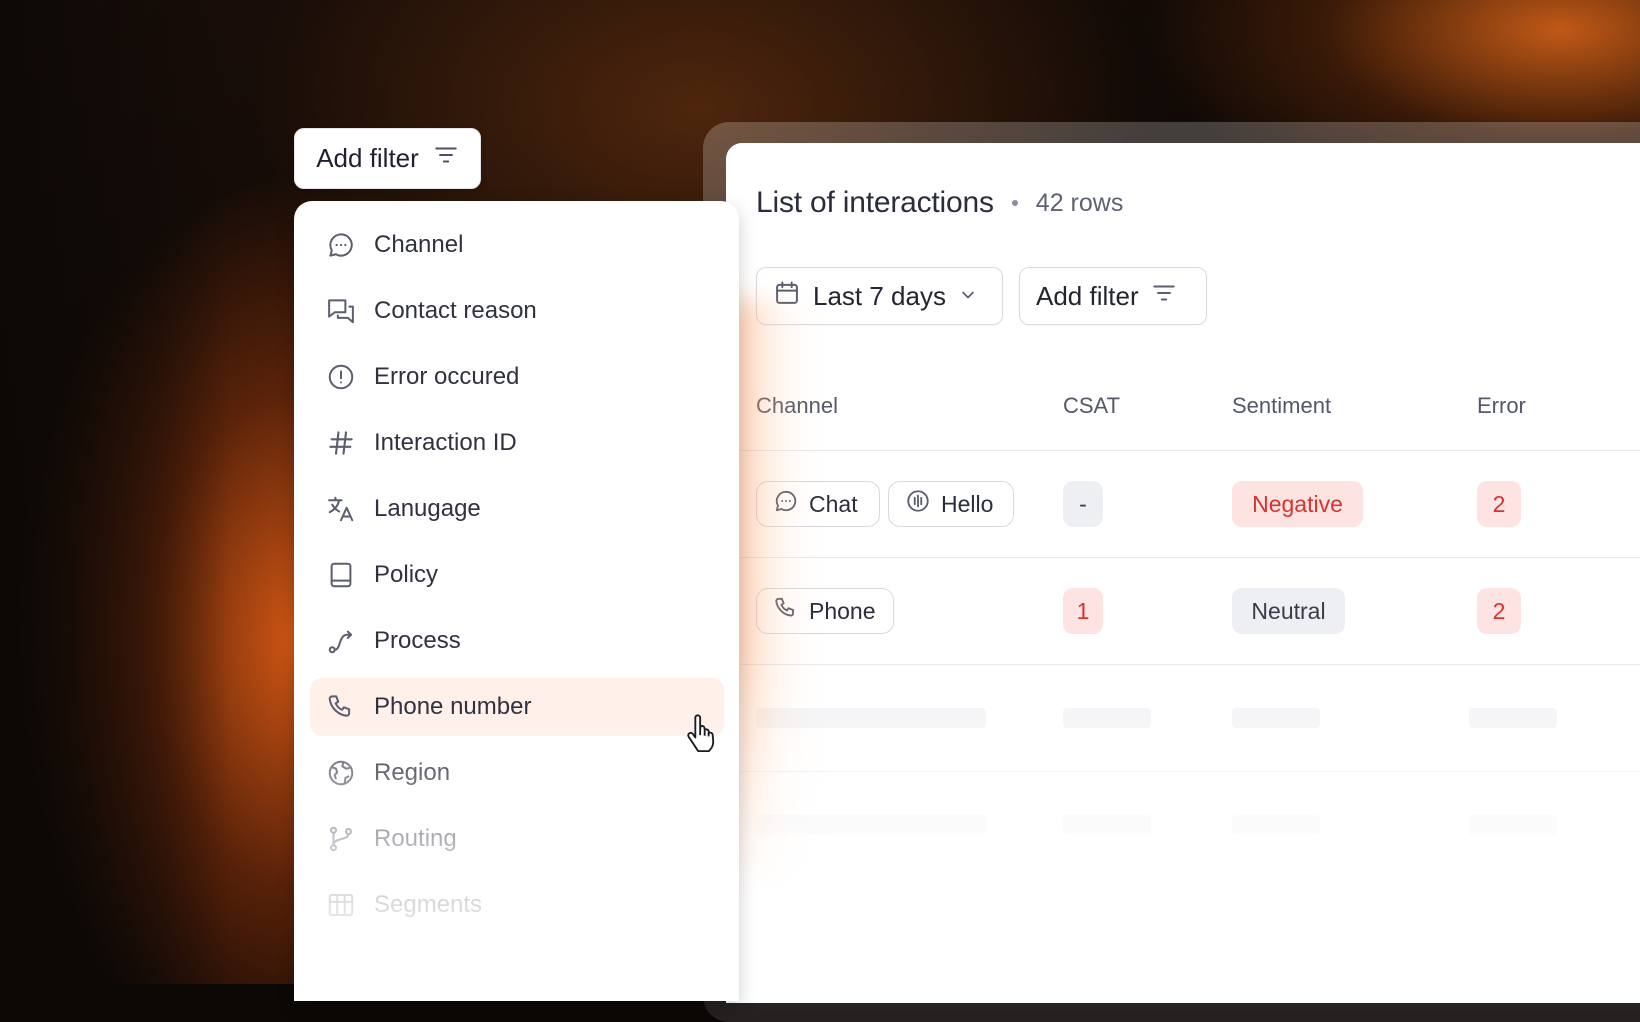 This screenshot has height=1022, width=1640. I want to click on chevron-down-icon, so click(968, 296).